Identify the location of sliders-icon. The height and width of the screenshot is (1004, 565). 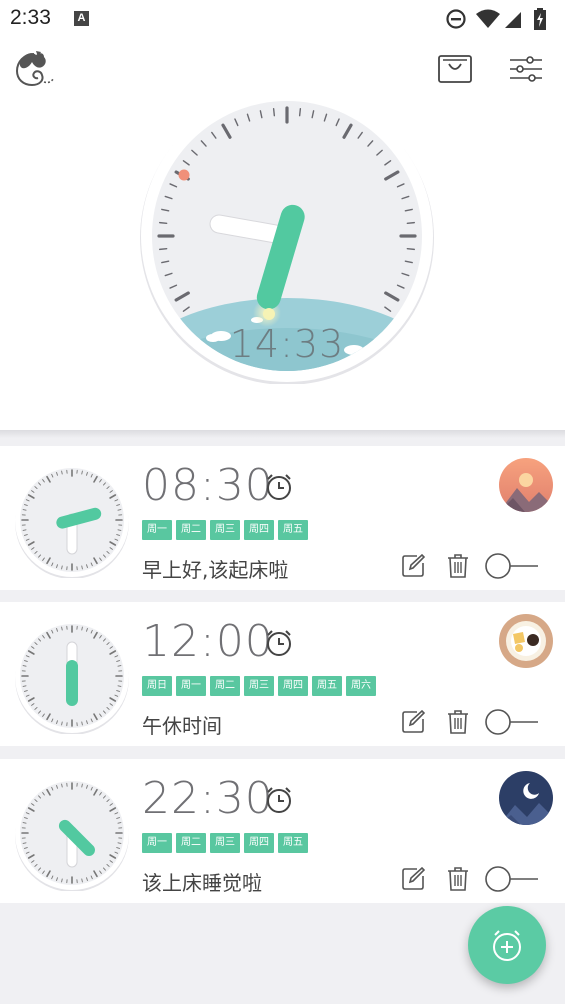
(526, 69).